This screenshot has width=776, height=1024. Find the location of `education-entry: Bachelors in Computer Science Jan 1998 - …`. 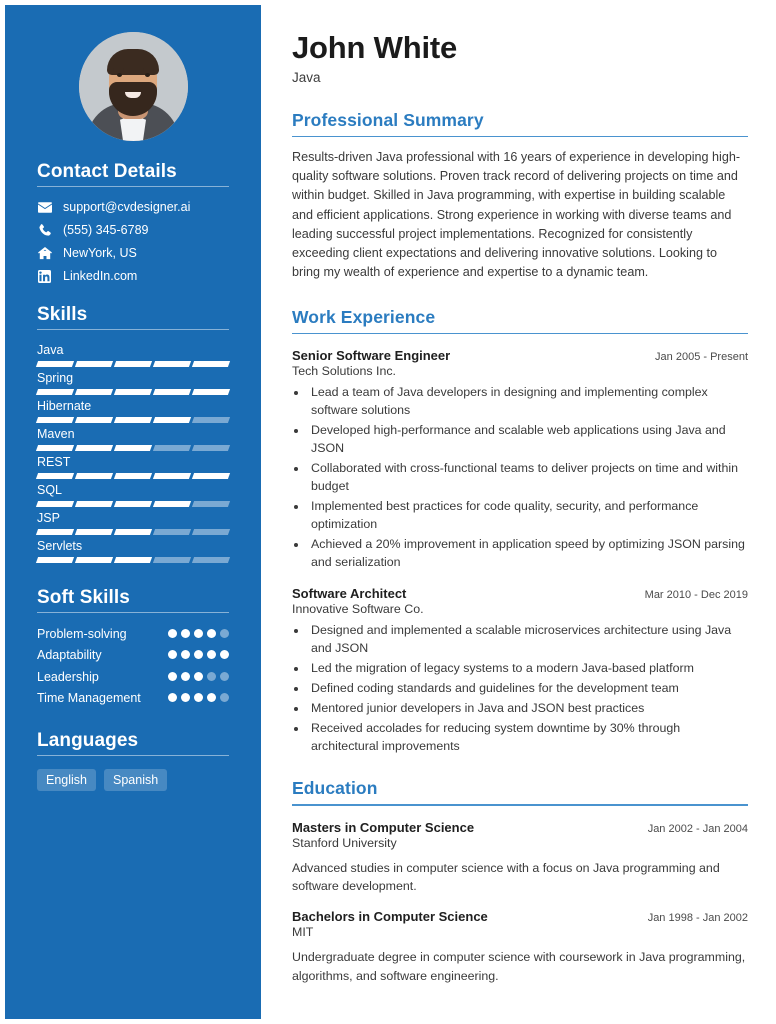

education-entry: Bachelors in Computer Science Jan 1998 - … is located at coordinates (520, 947).